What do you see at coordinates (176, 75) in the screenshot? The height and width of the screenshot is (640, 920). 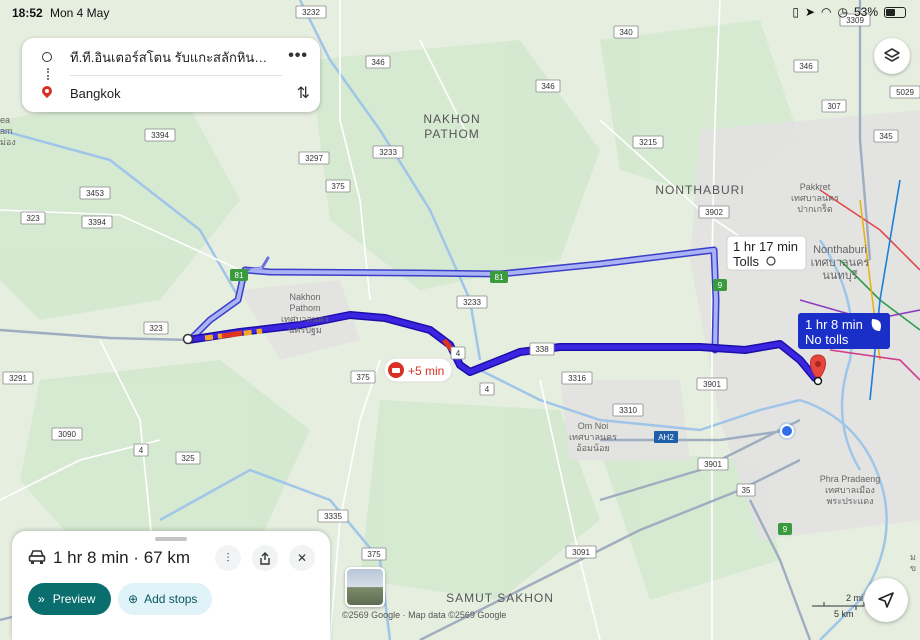 I see `field-divider` at bounding box center [176, 75].